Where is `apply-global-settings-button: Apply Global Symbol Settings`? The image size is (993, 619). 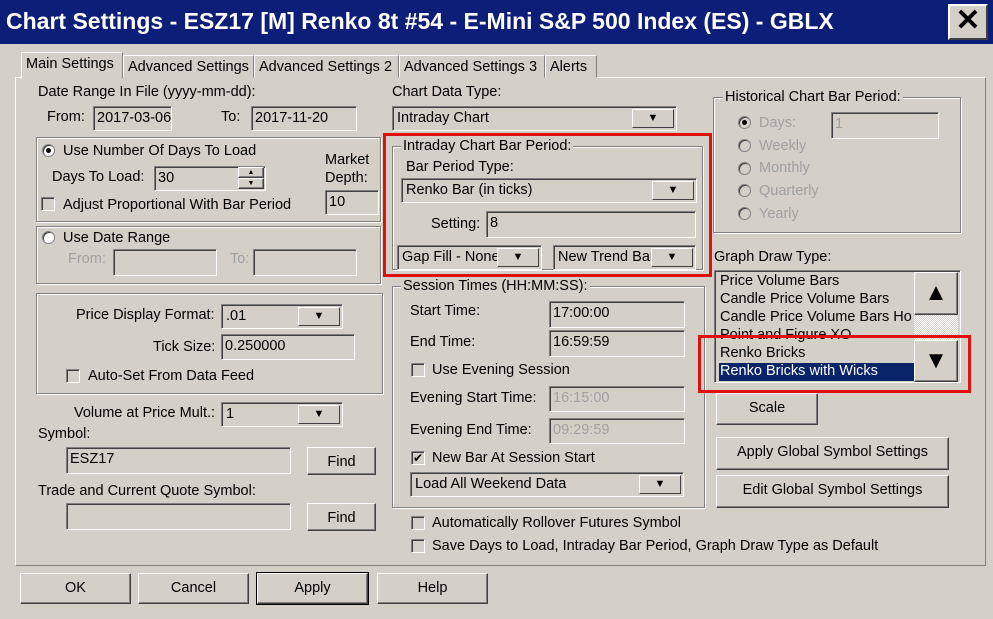 apply-global-settings-button: Apply Global Symbol Settings is located at coordinates (832, 453).